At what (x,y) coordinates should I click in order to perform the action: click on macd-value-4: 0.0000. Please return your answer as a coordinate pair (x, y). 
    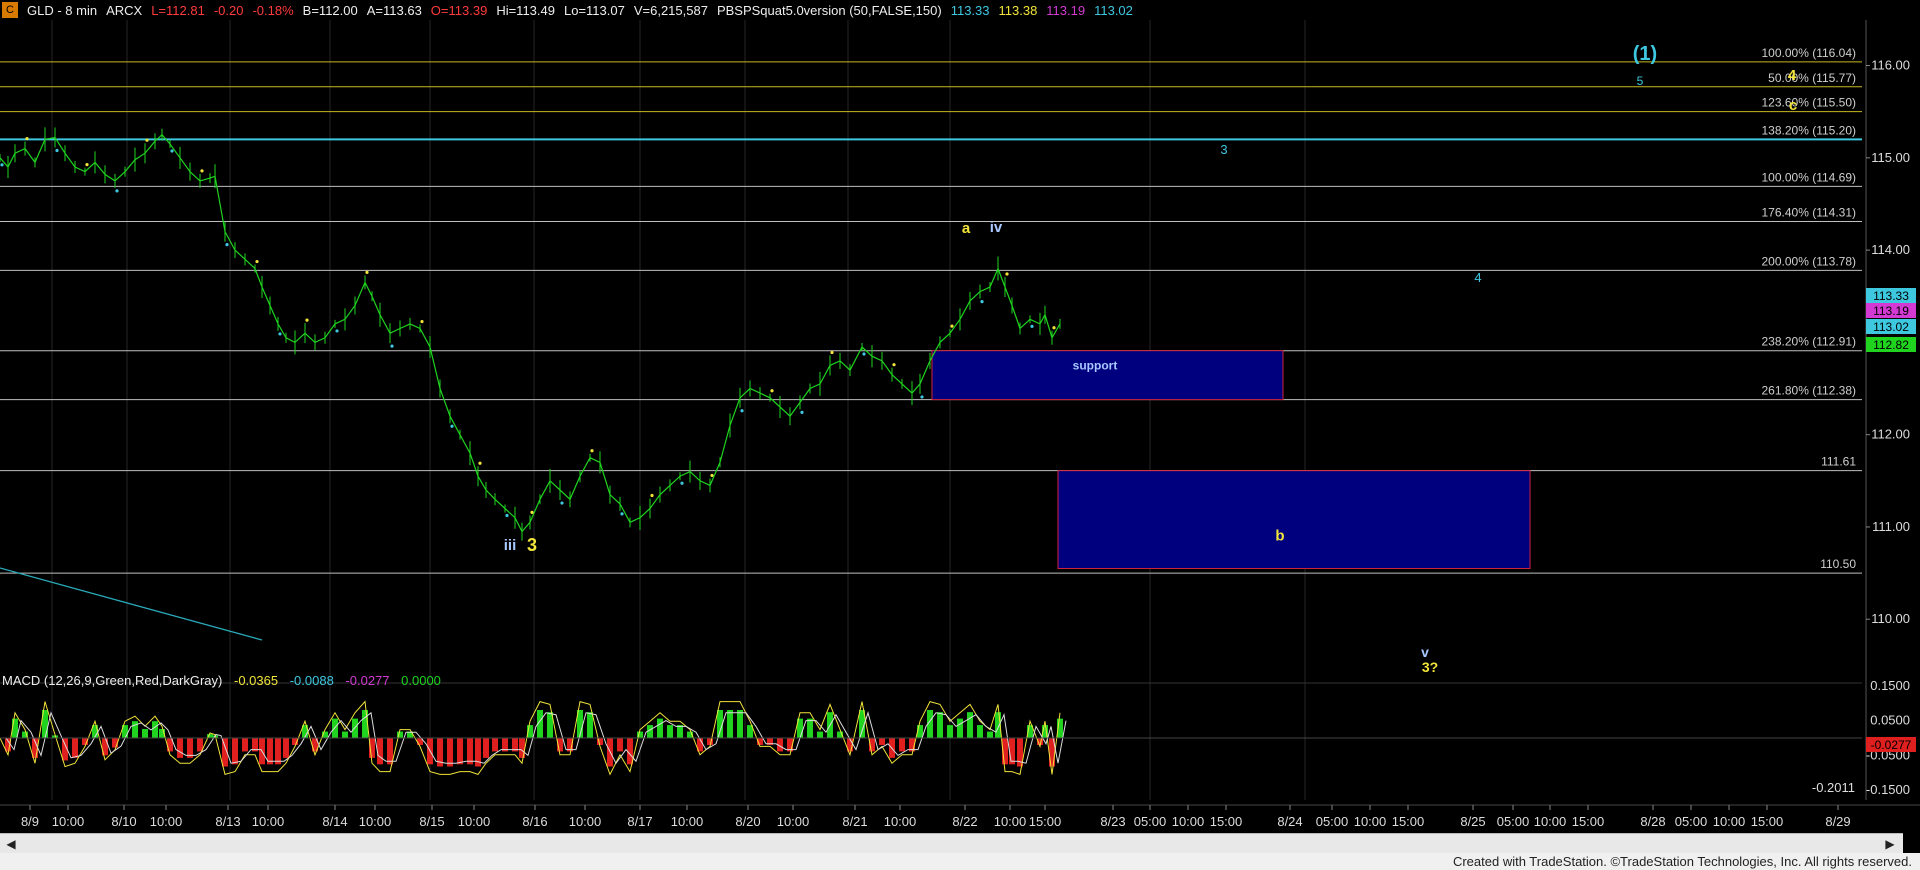
    Looking at the image, I should click on (421, 680).